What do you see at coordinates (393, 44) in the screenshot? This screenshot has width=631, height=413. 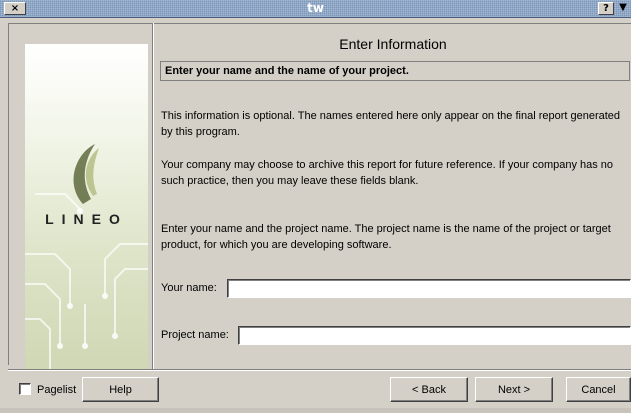 I see `page-title: Enter Information` at bounding box center [393, 44].